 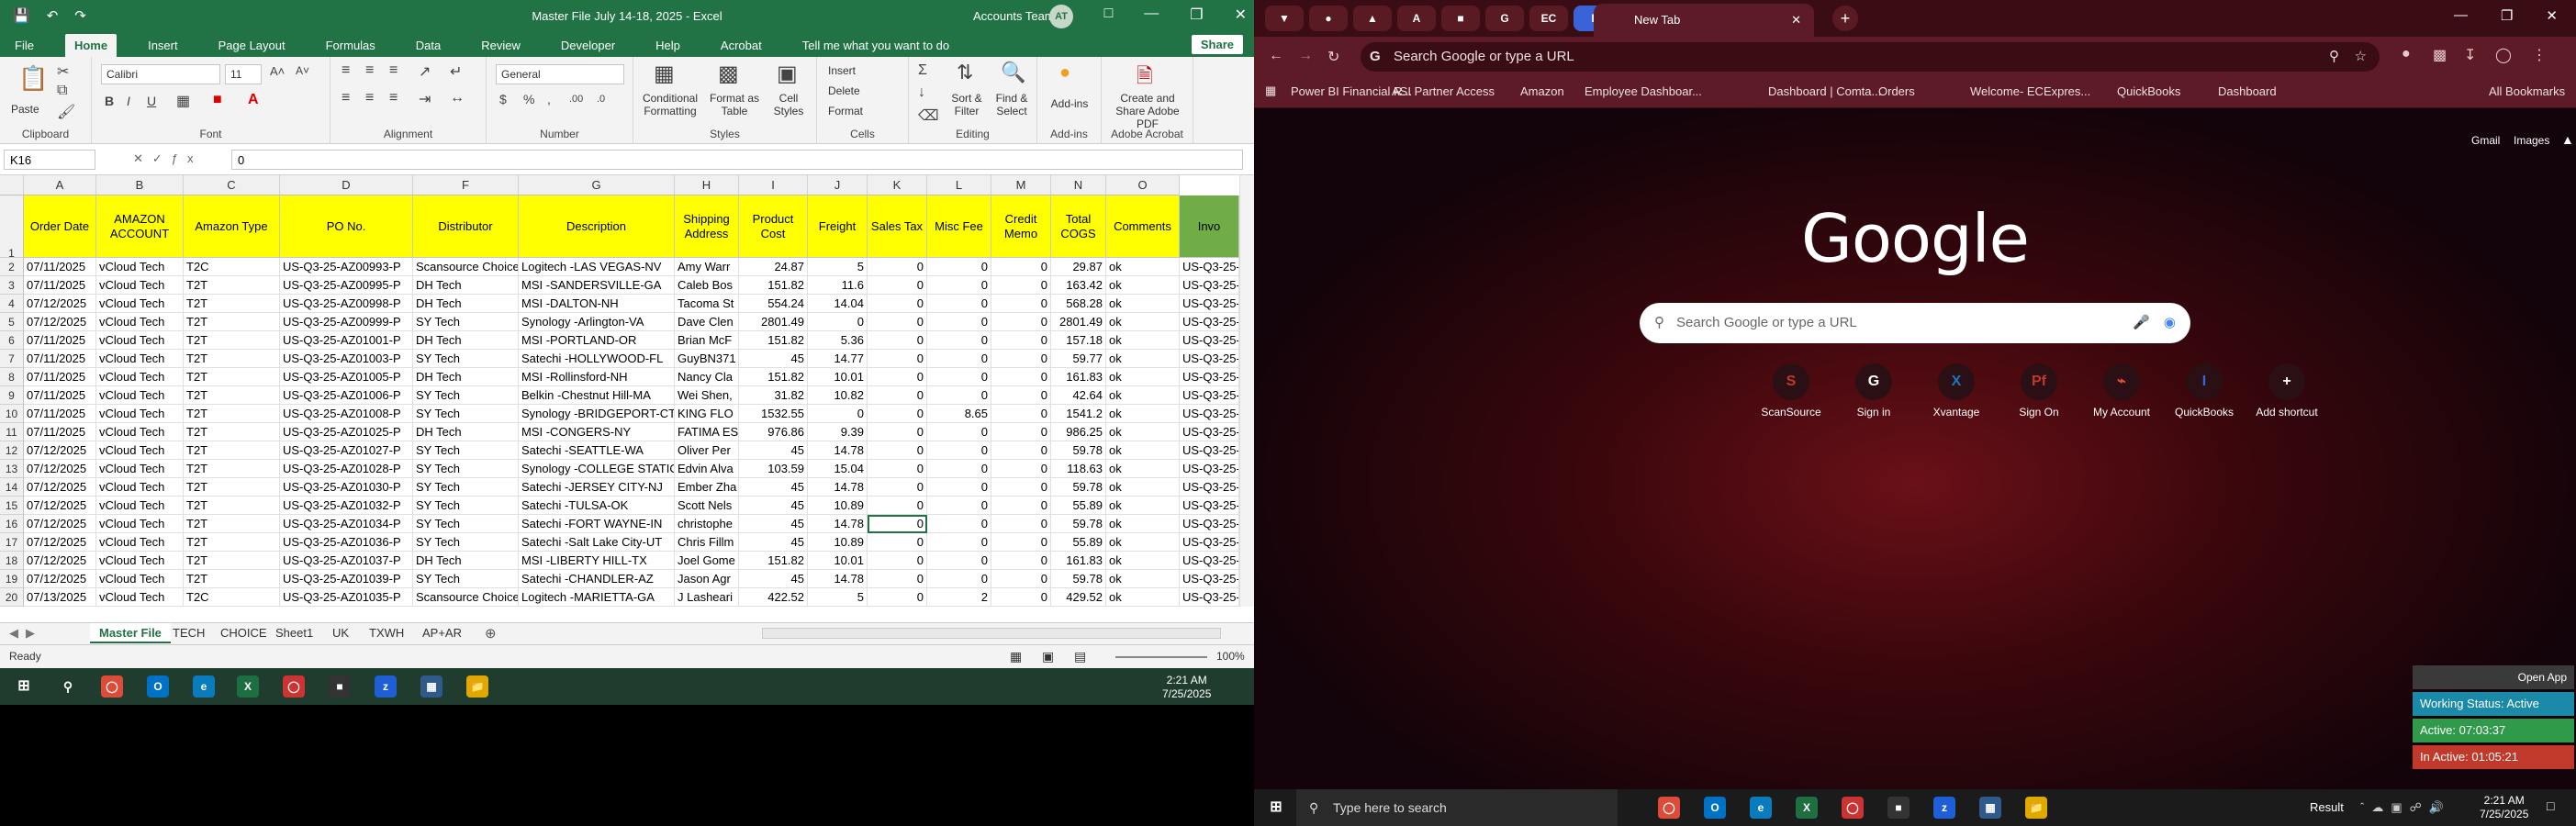 I want to click on table-cell: 151.82, so click(x=773, y=377).